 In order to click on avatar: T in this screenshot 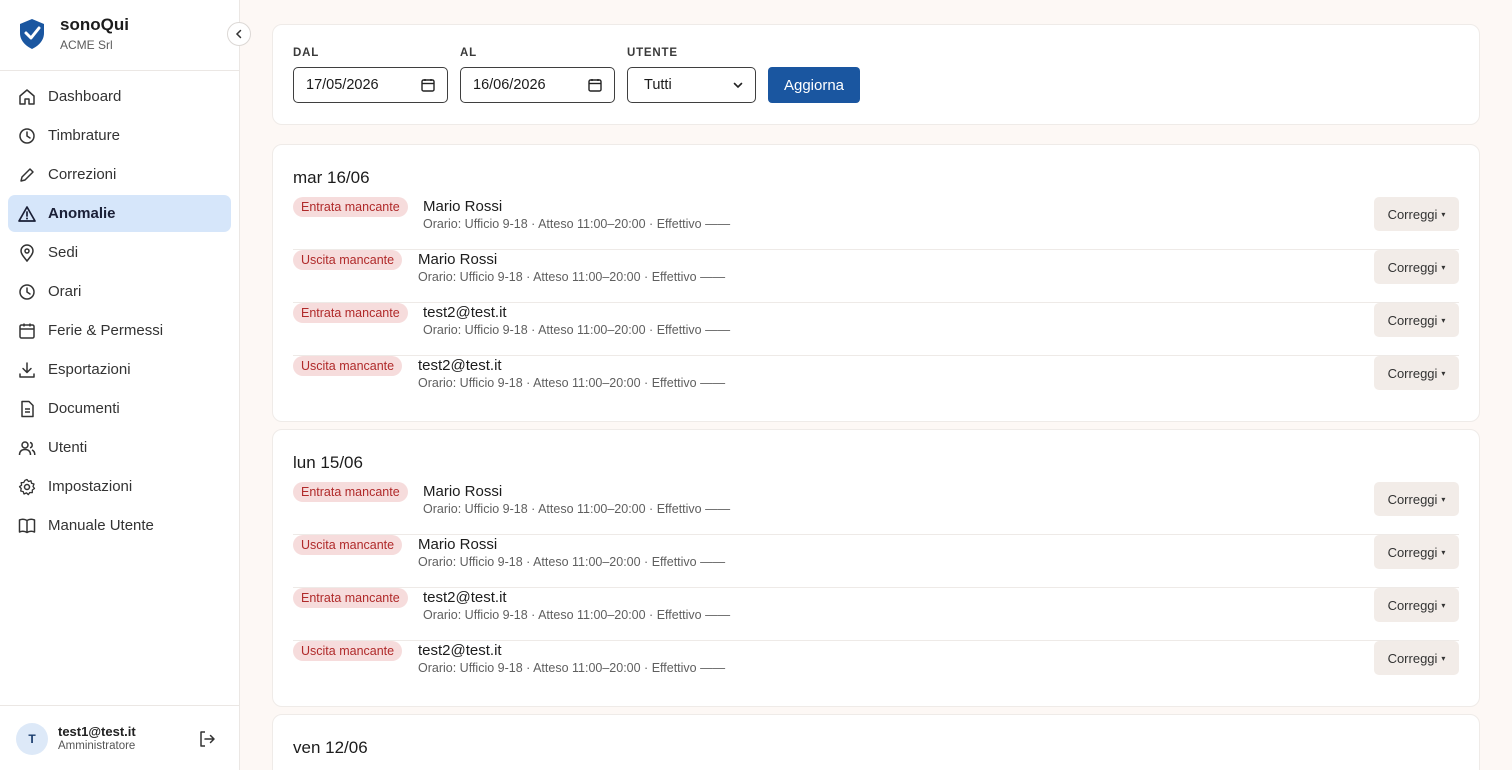, I will do `click(32, 739)`.